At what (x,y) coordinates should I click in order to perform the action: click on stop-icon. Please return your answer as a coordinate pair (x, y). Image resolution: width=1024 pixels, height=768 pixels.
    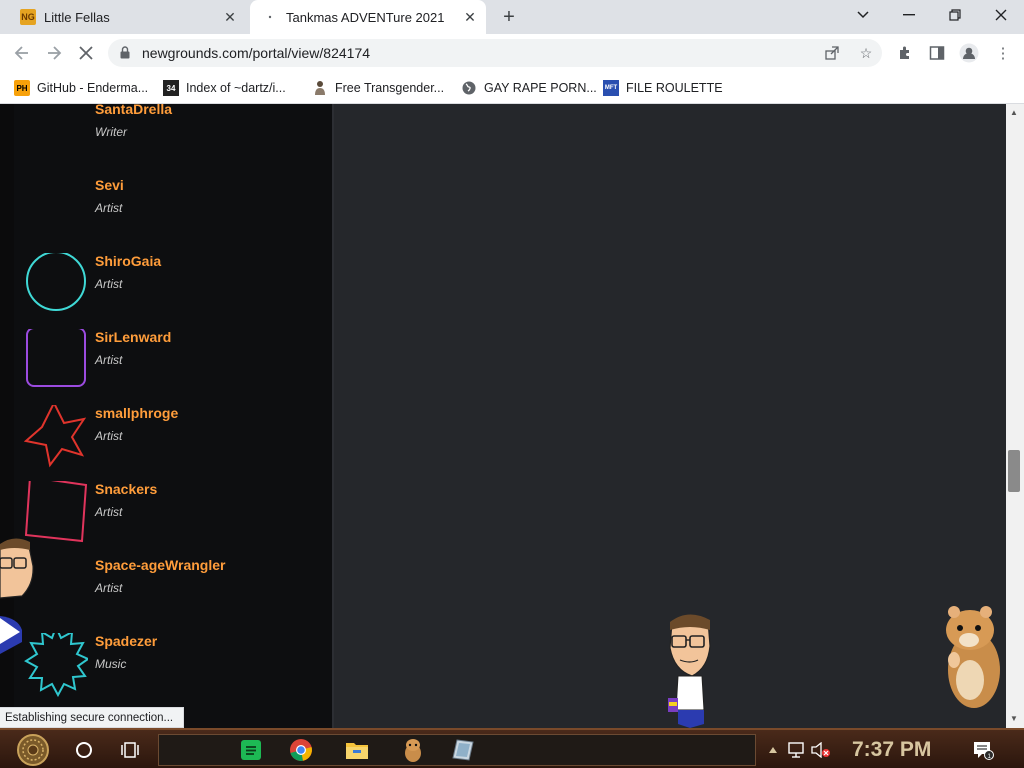
    Looking at the image, I should click on (86, 53).